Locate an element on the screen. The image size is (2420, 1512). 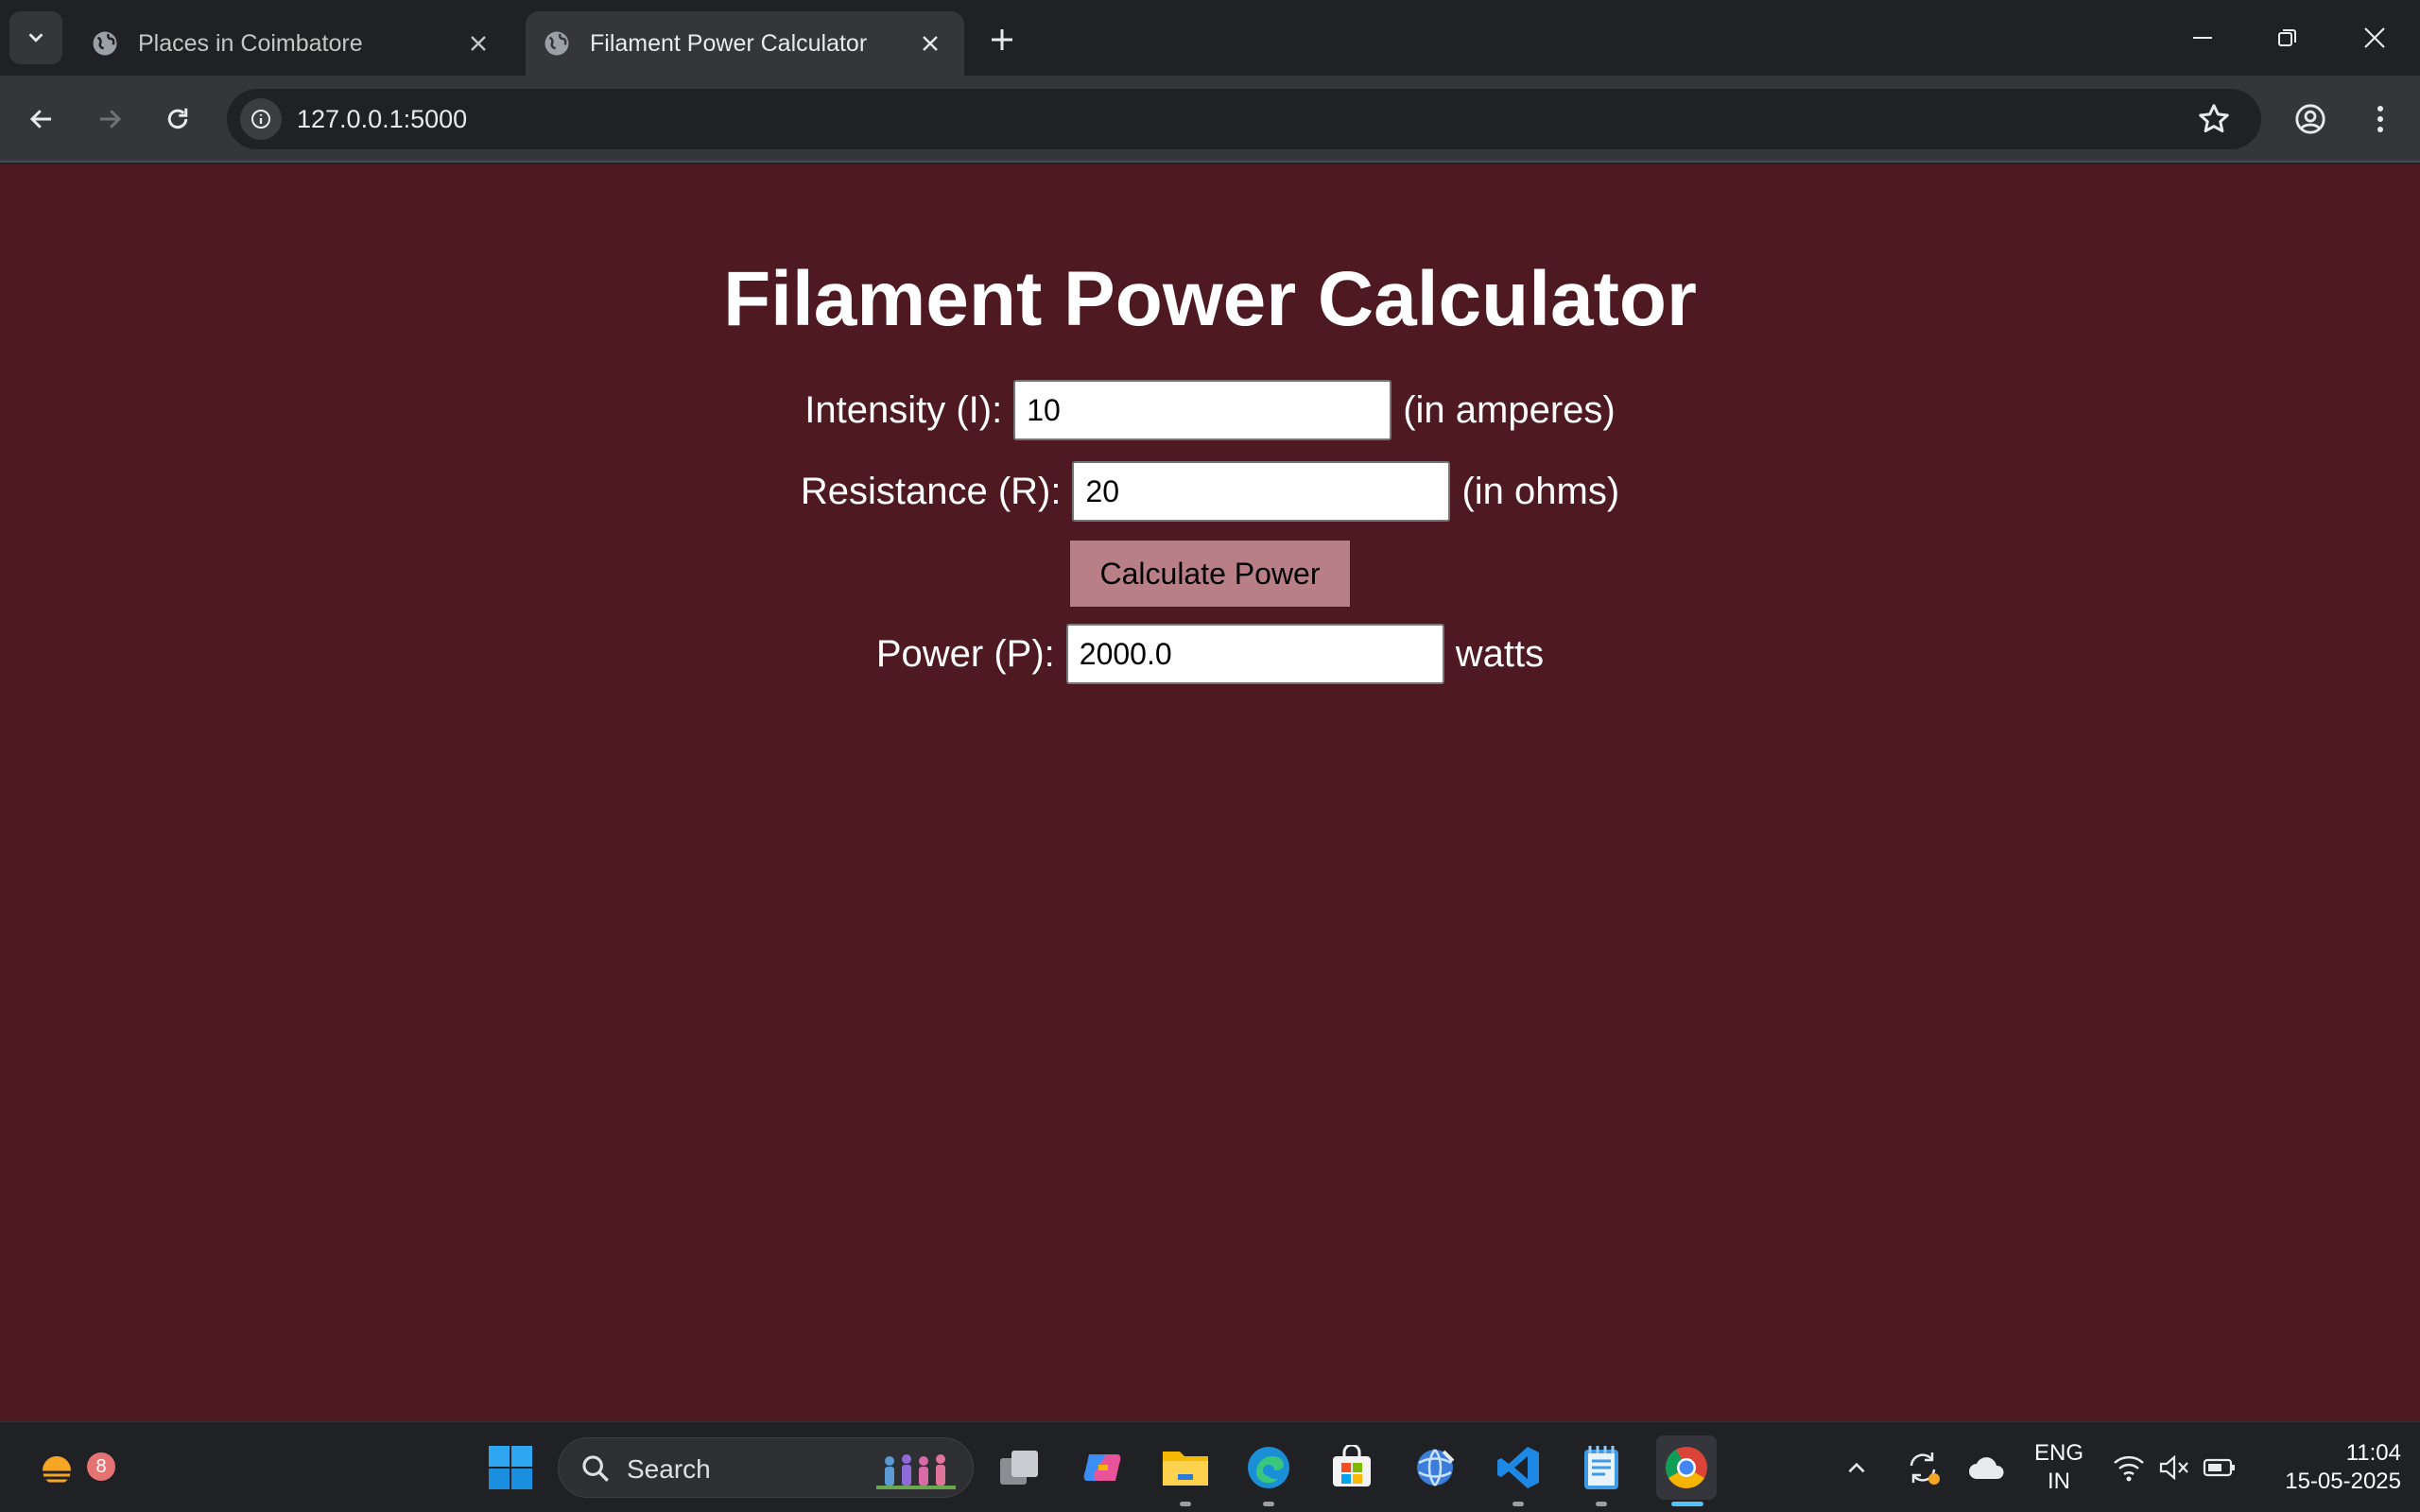
page-title: Filament Power Calculator is located at coordinates (1210, 299).